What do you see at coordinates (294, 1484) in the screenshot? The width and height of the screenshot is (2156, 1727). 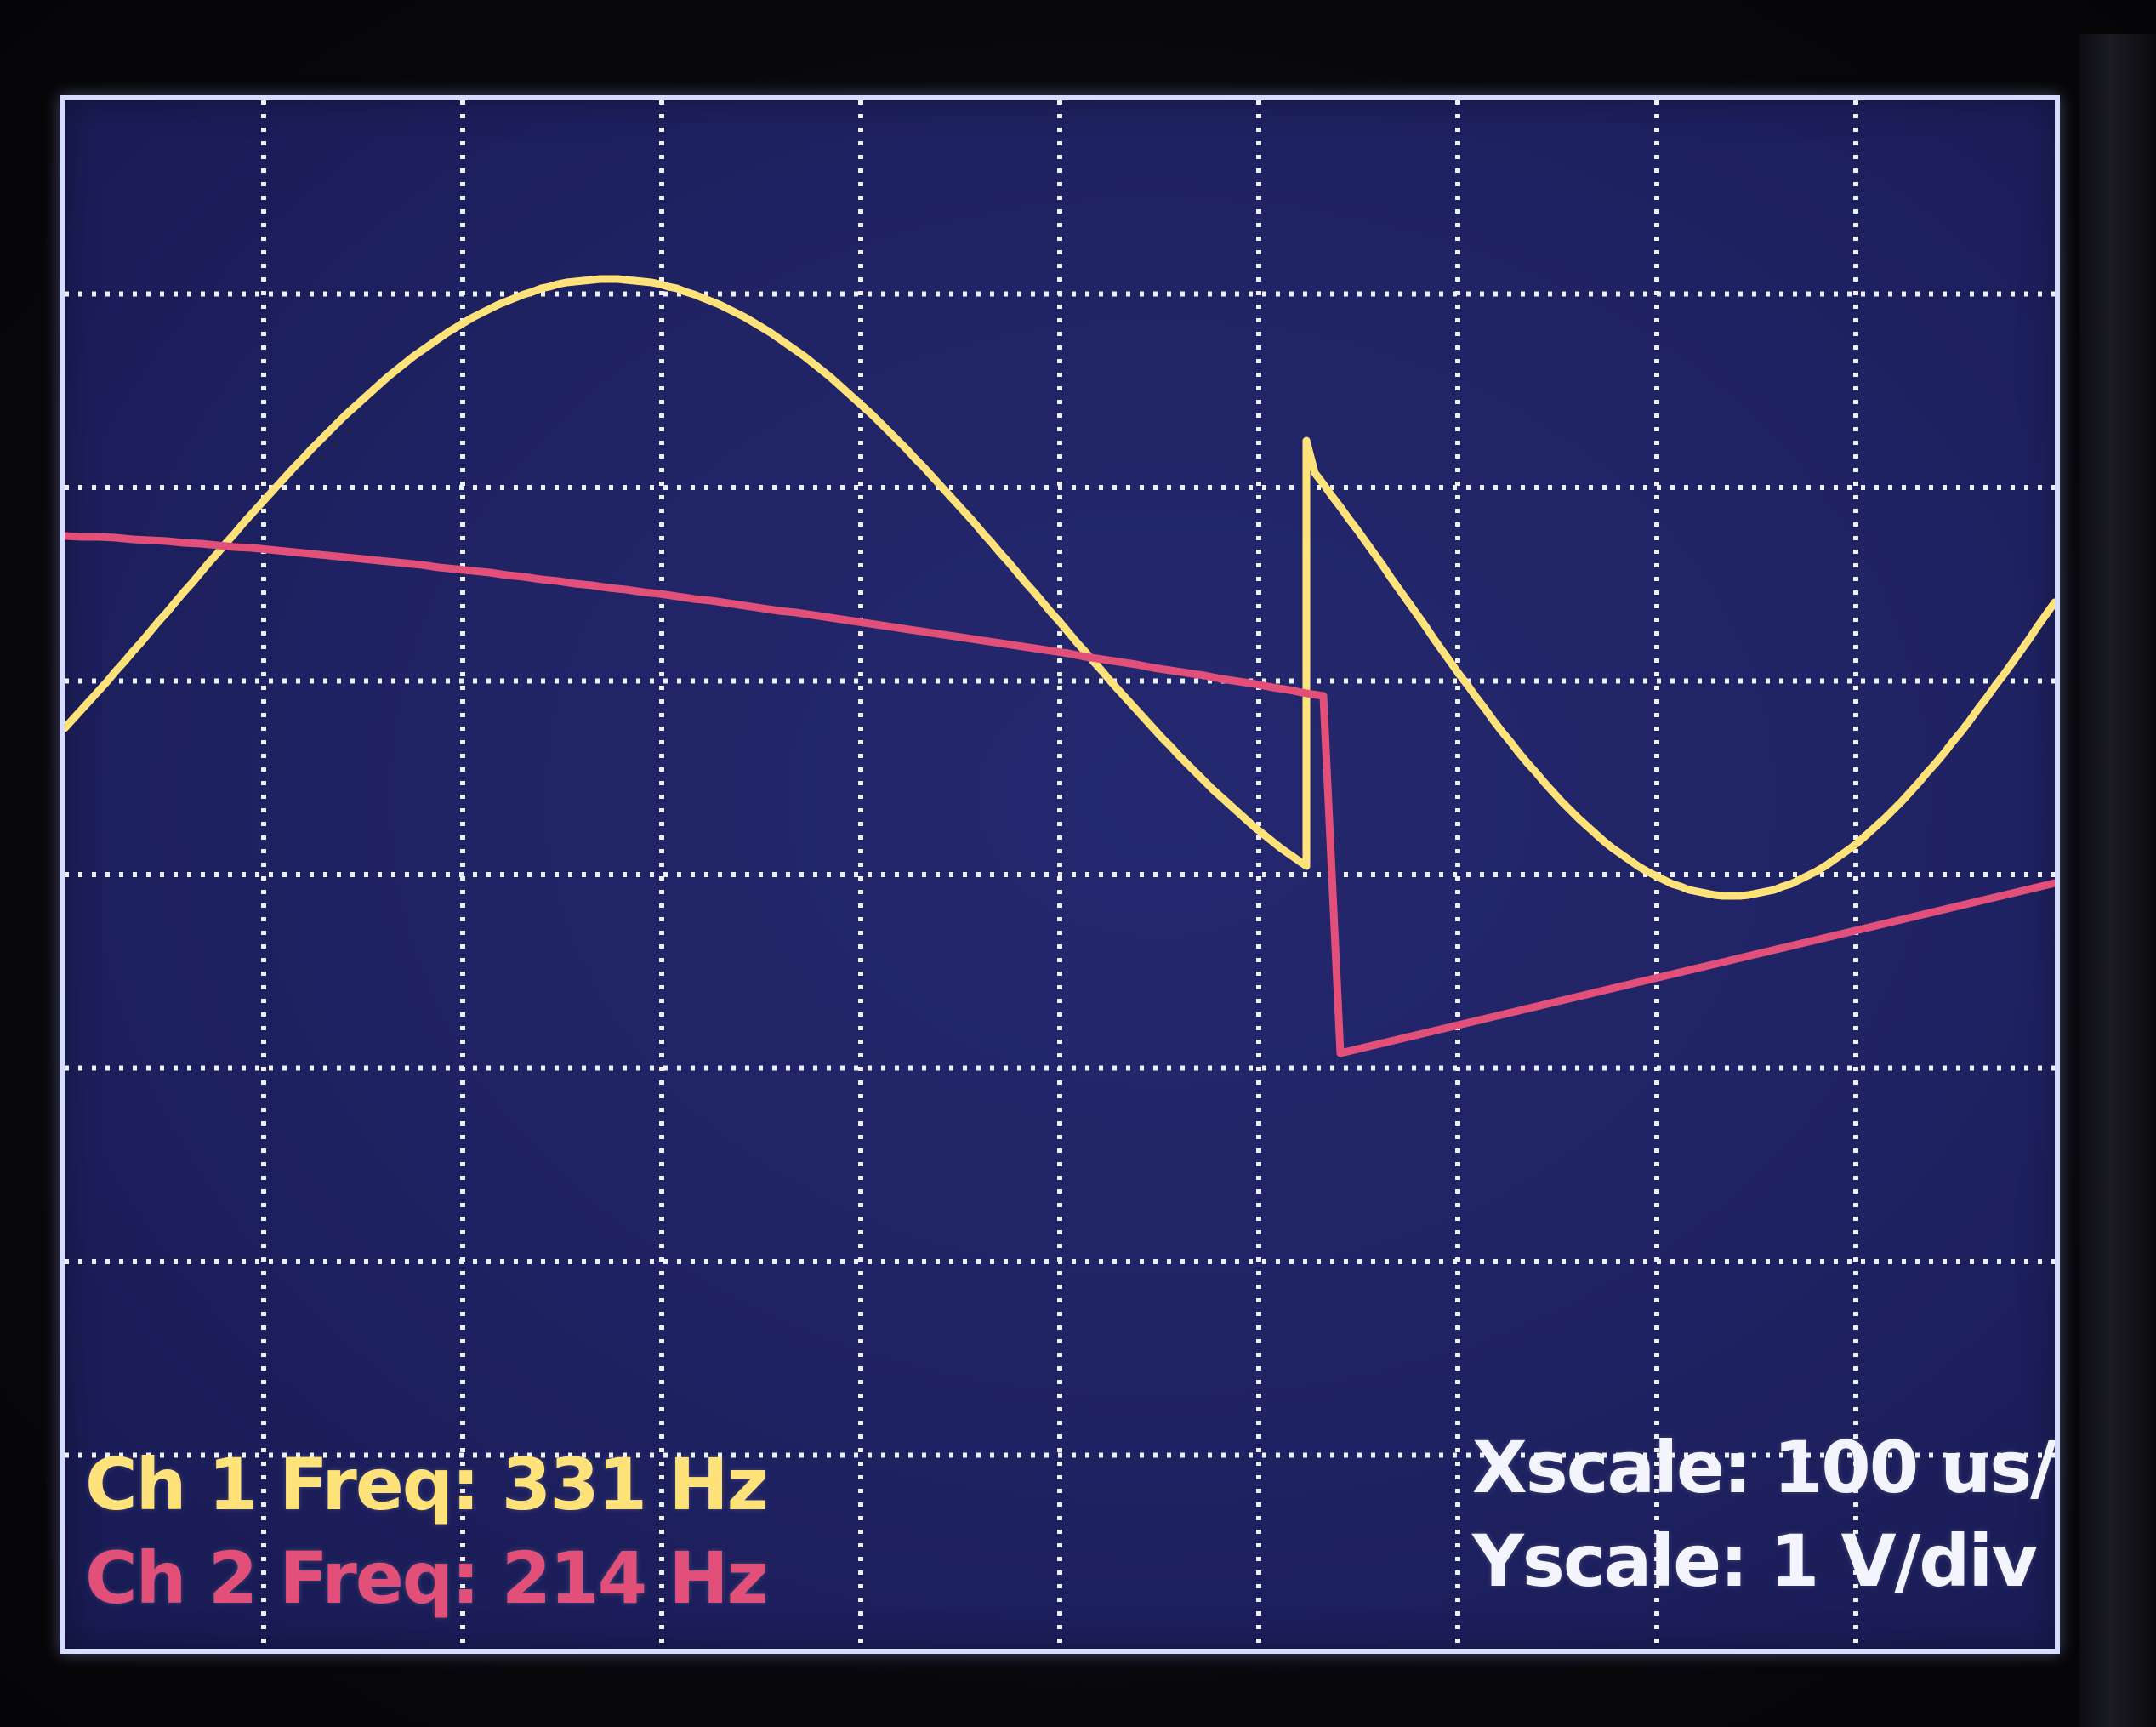 I see `channel-1-frequency-label: Ch 1 Freq:` at bounding box center [294, 1484].